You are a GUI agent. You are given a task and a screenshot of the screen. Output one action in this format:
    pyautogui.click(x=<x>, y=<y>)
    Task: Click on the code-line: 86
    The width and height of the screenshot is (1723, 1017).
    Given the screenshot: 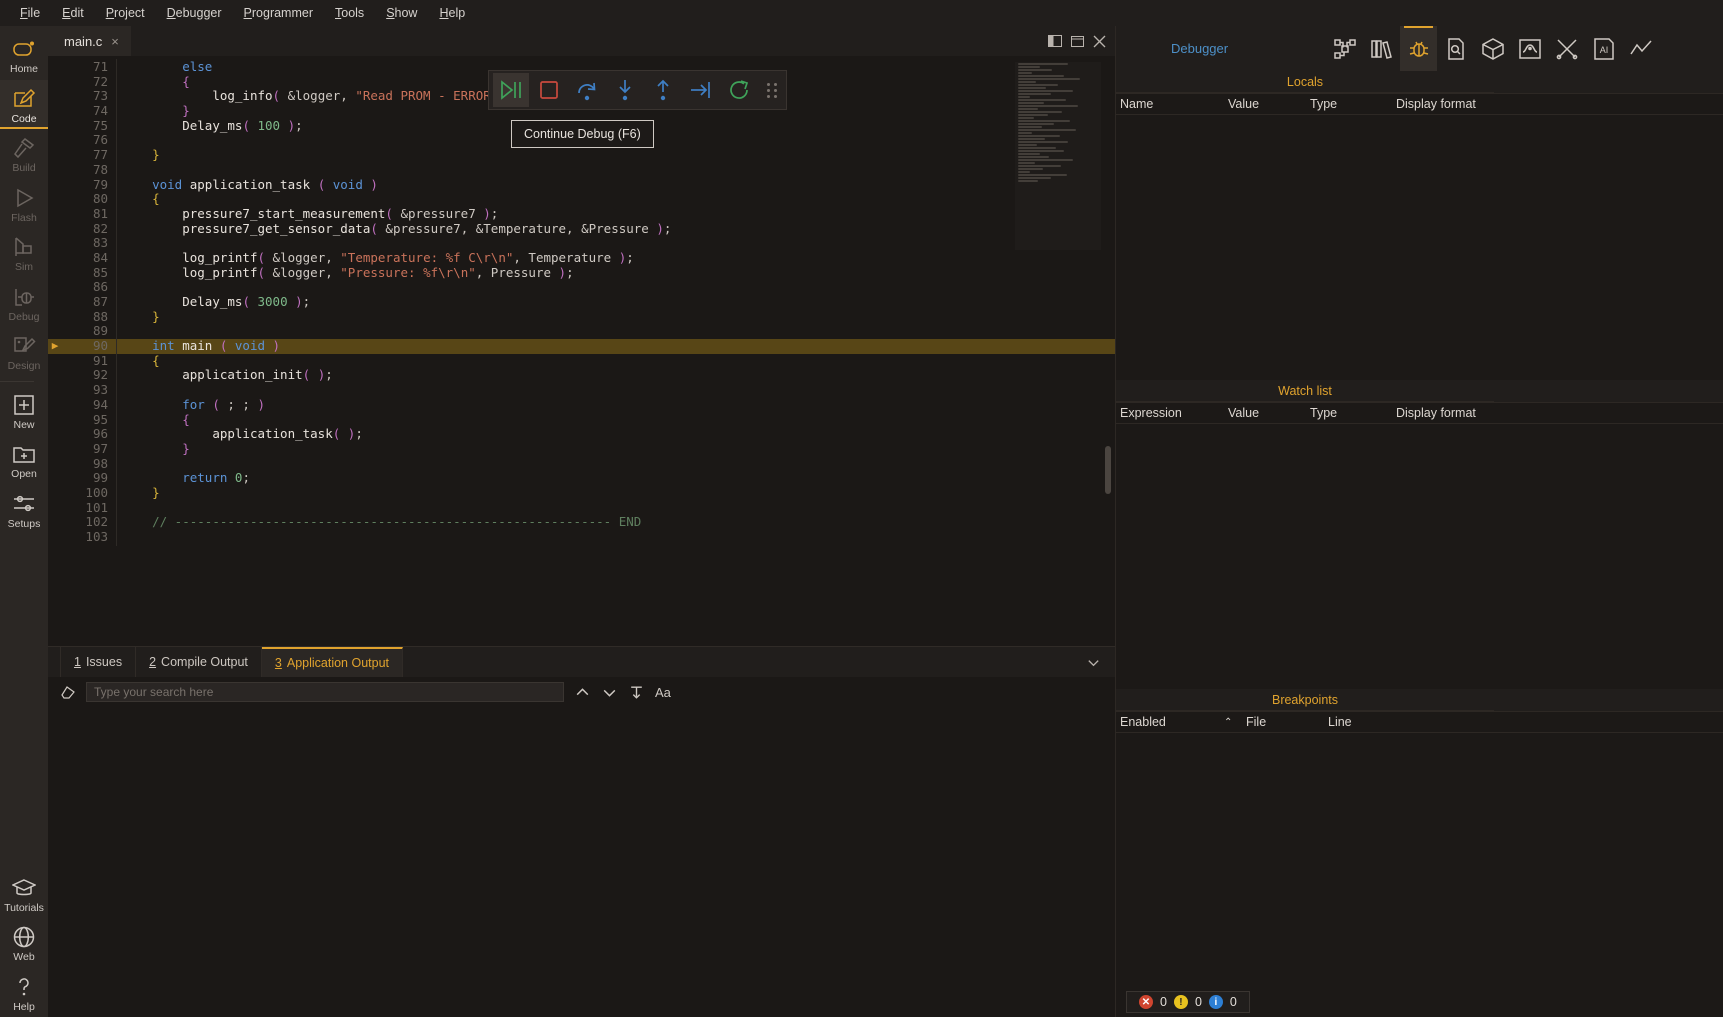 What is the action you would take?
    pyautogui.click(x=581, y=287)
    